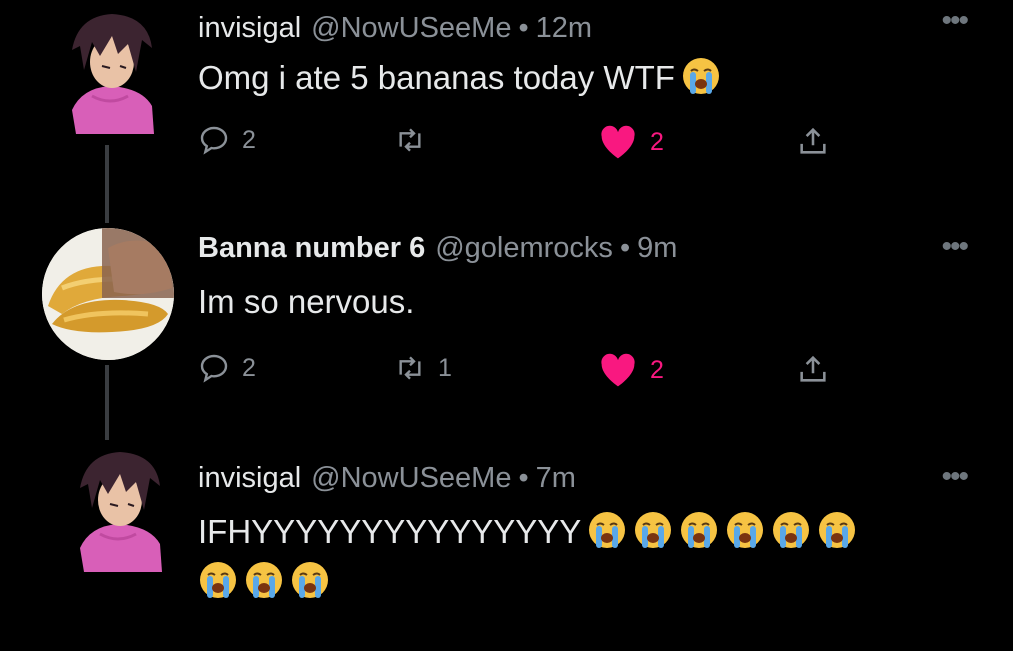  What do you see at coordinates (518, 372) in the screenshot?
I see `tweet-actions: 2 1 2` at bounding box center [518, 372].